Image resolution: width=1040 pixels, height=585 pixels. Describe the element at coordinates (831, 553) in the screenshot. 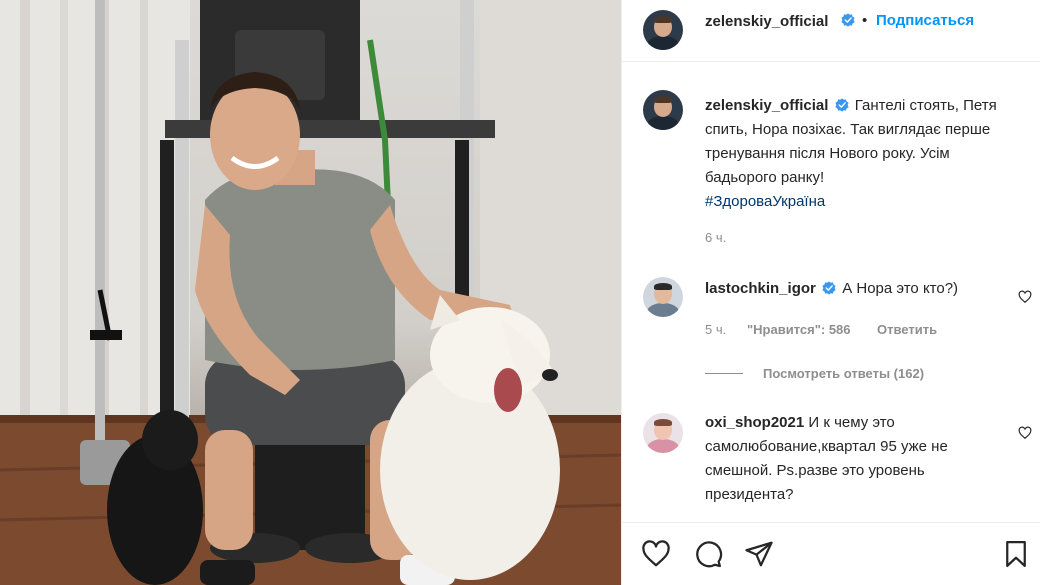

I see `post-action-bar` at that location.